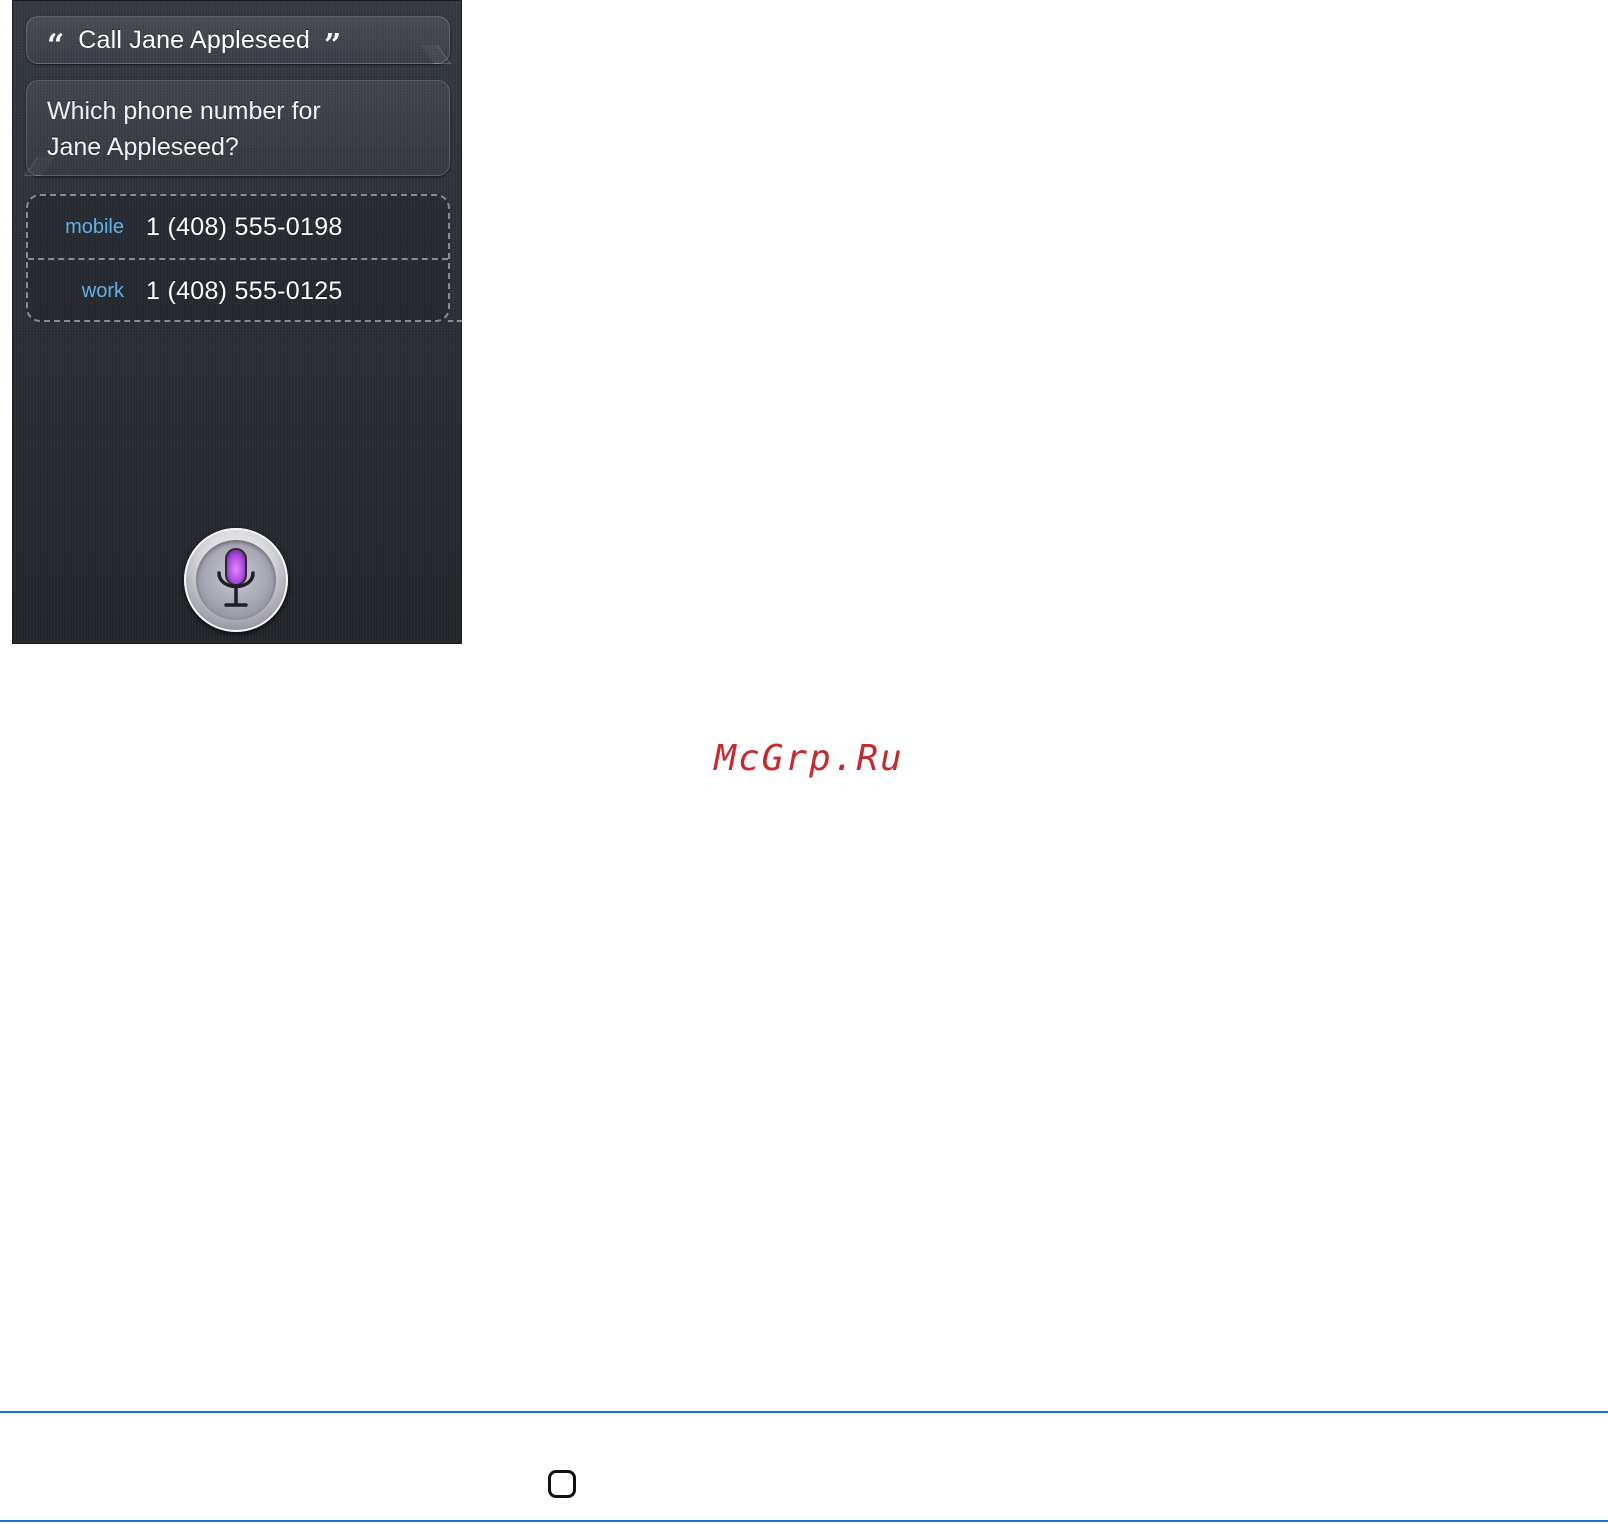 Image resolution: width=1608 pixels, height=1524 pixels. I want to click on phone-number-label: mobile, so click(94, 226).